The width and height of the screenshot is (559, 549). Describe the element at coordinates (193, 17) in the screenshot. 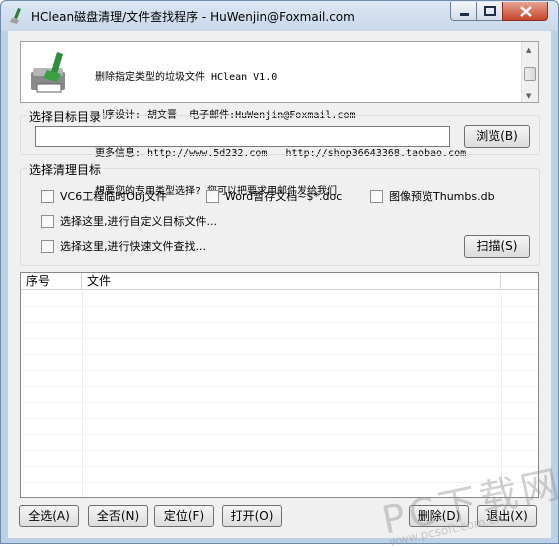

I see `window-title: HClean磁盘清理/文件查找程序 - HuWenjin@Foxmail.com` at that location.